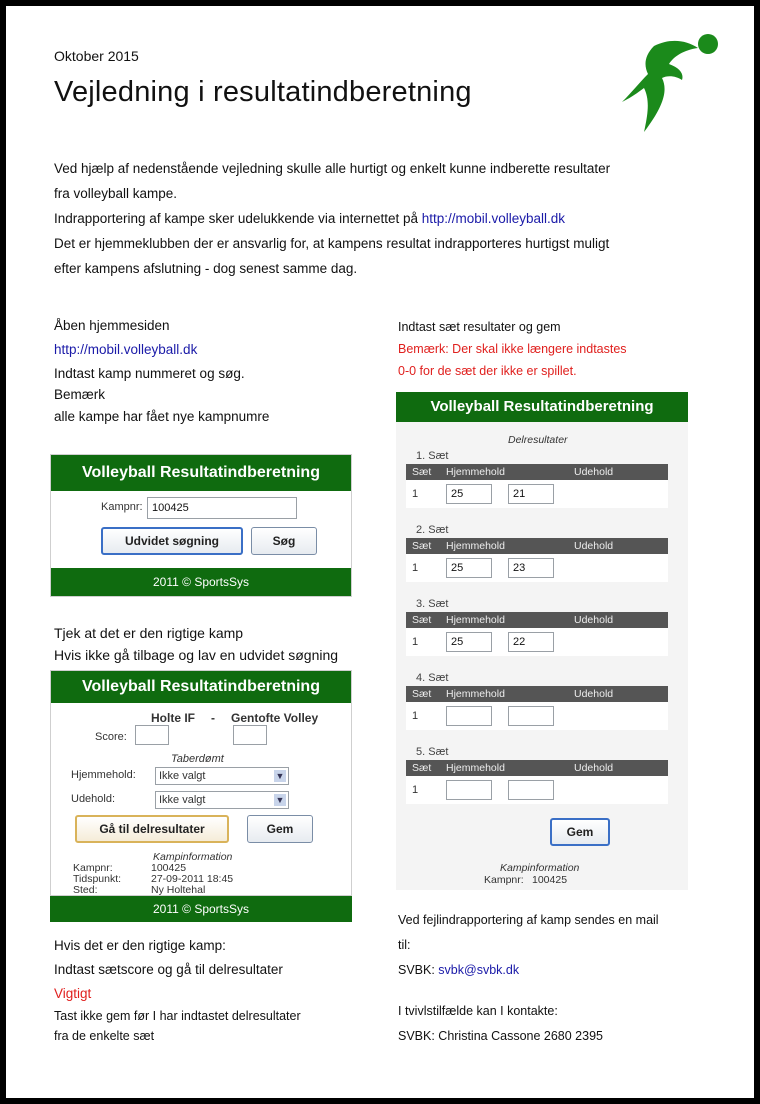 This screenshot has width=760, height=1104. I want to click on save-sets-button: Gem, so click(580, 832).